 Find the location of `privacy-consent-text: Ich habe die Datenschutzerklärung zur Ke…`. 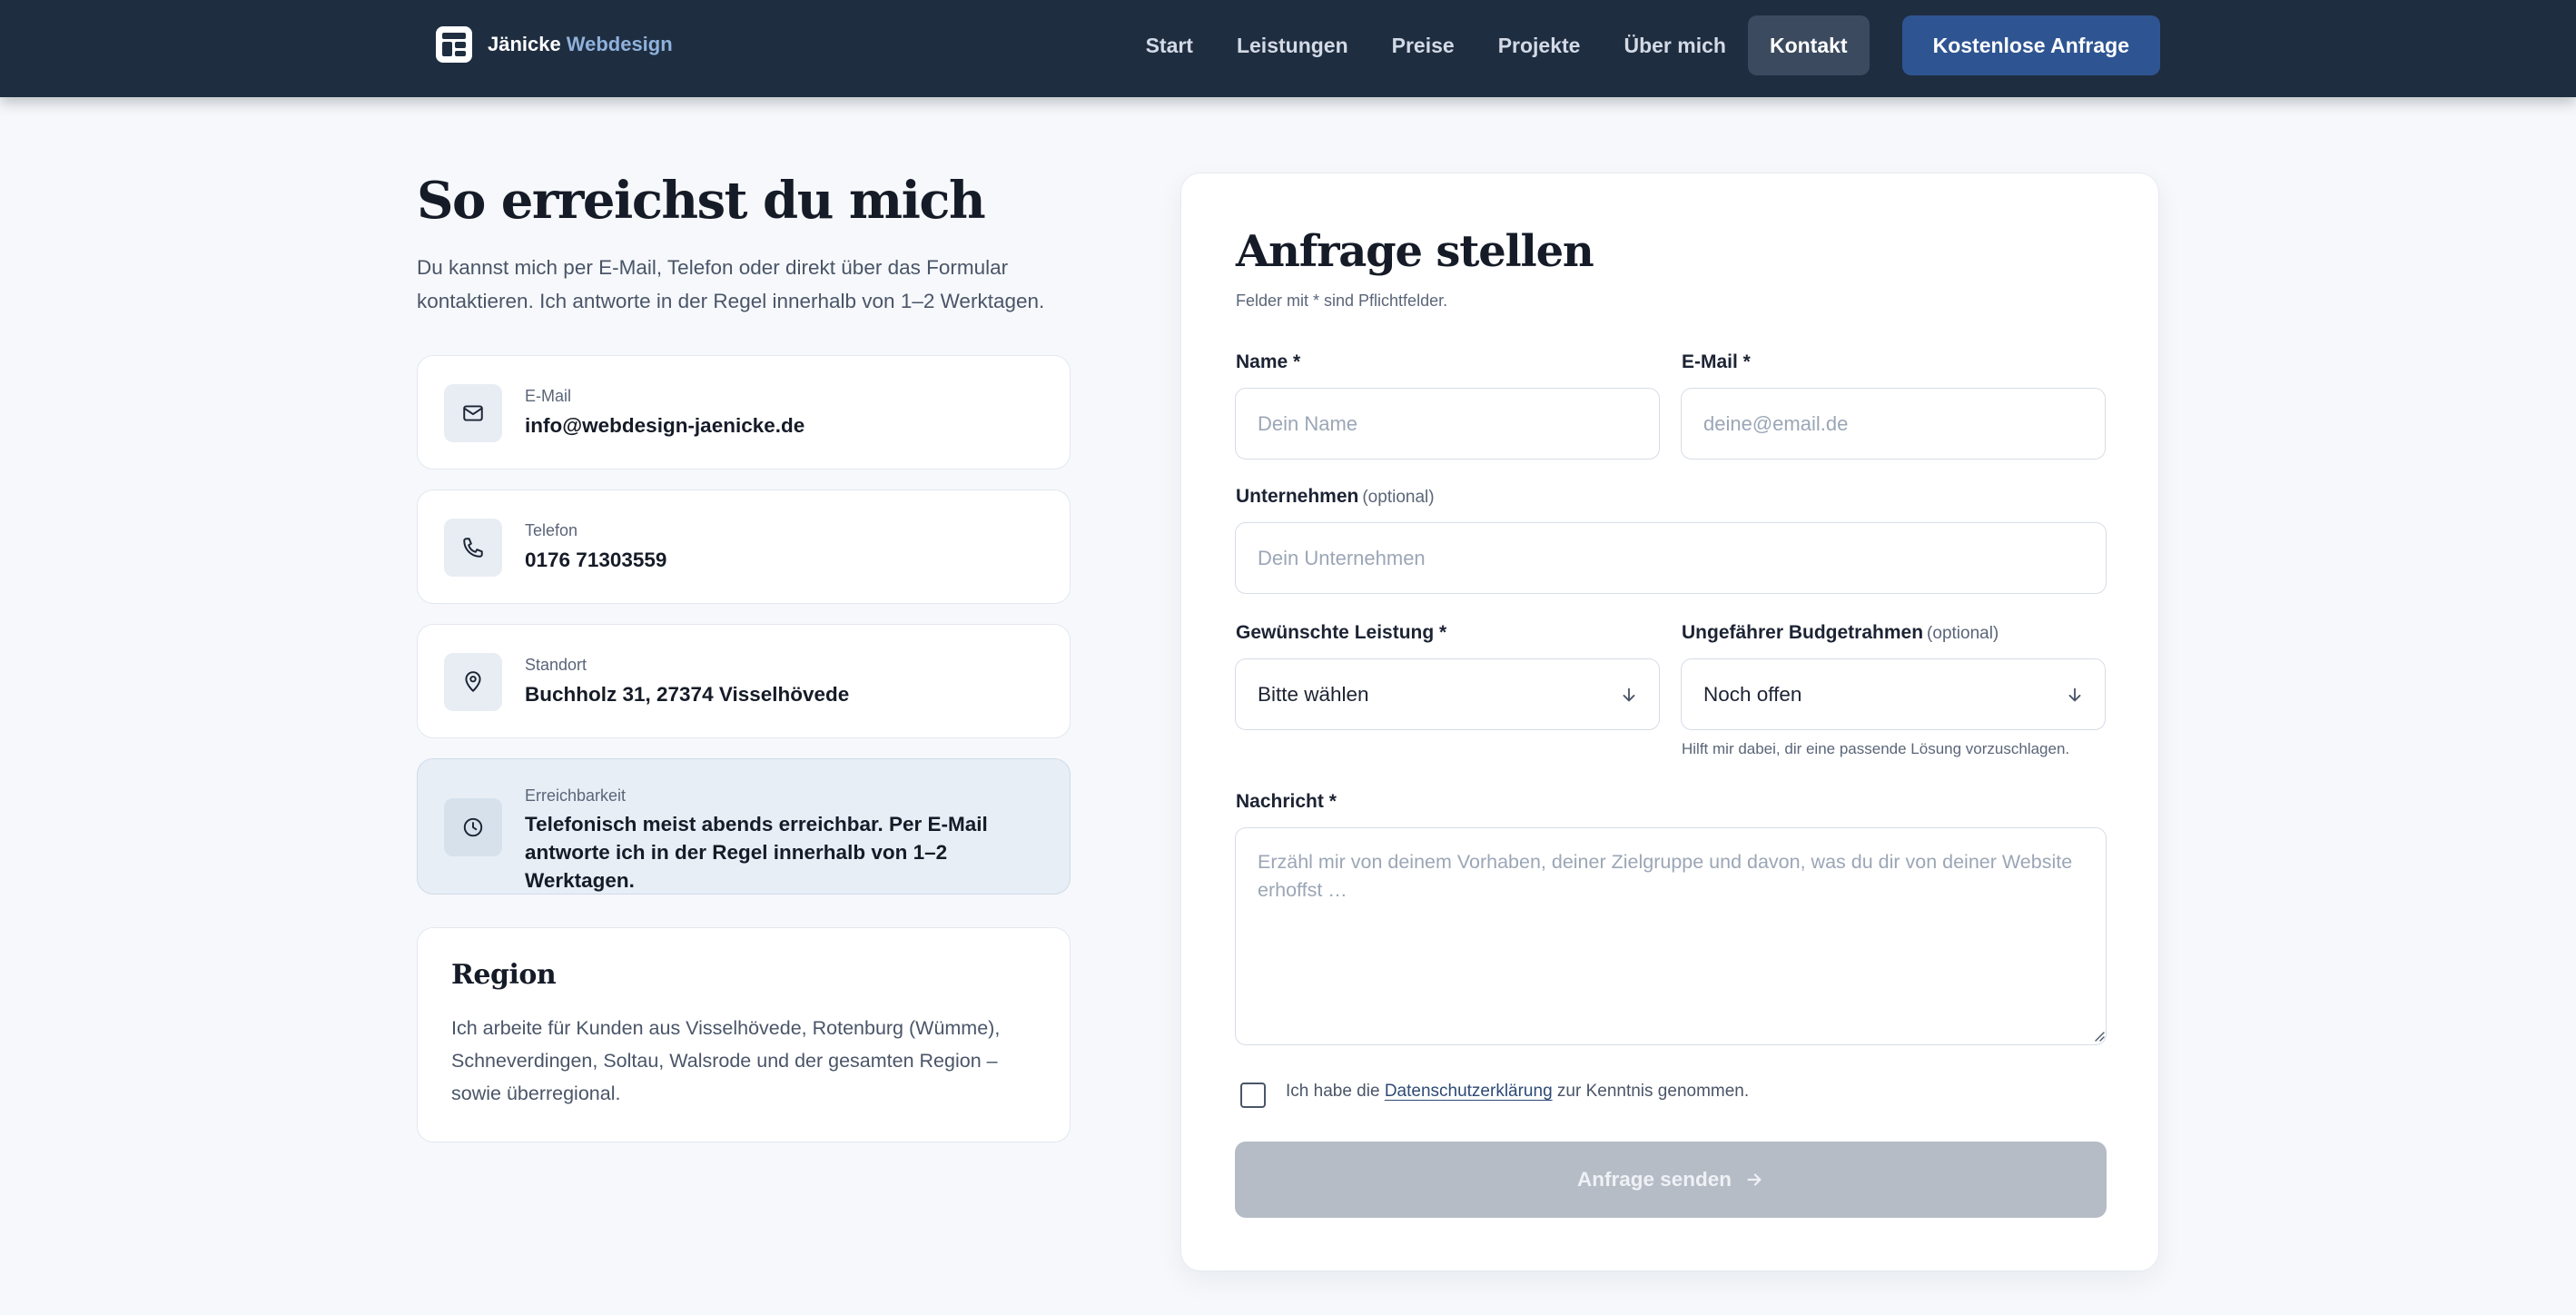

privacy-consent-text: Ich habe die Datenschutzerklärung zur Ke… is located at coordinates (1518, 1091).